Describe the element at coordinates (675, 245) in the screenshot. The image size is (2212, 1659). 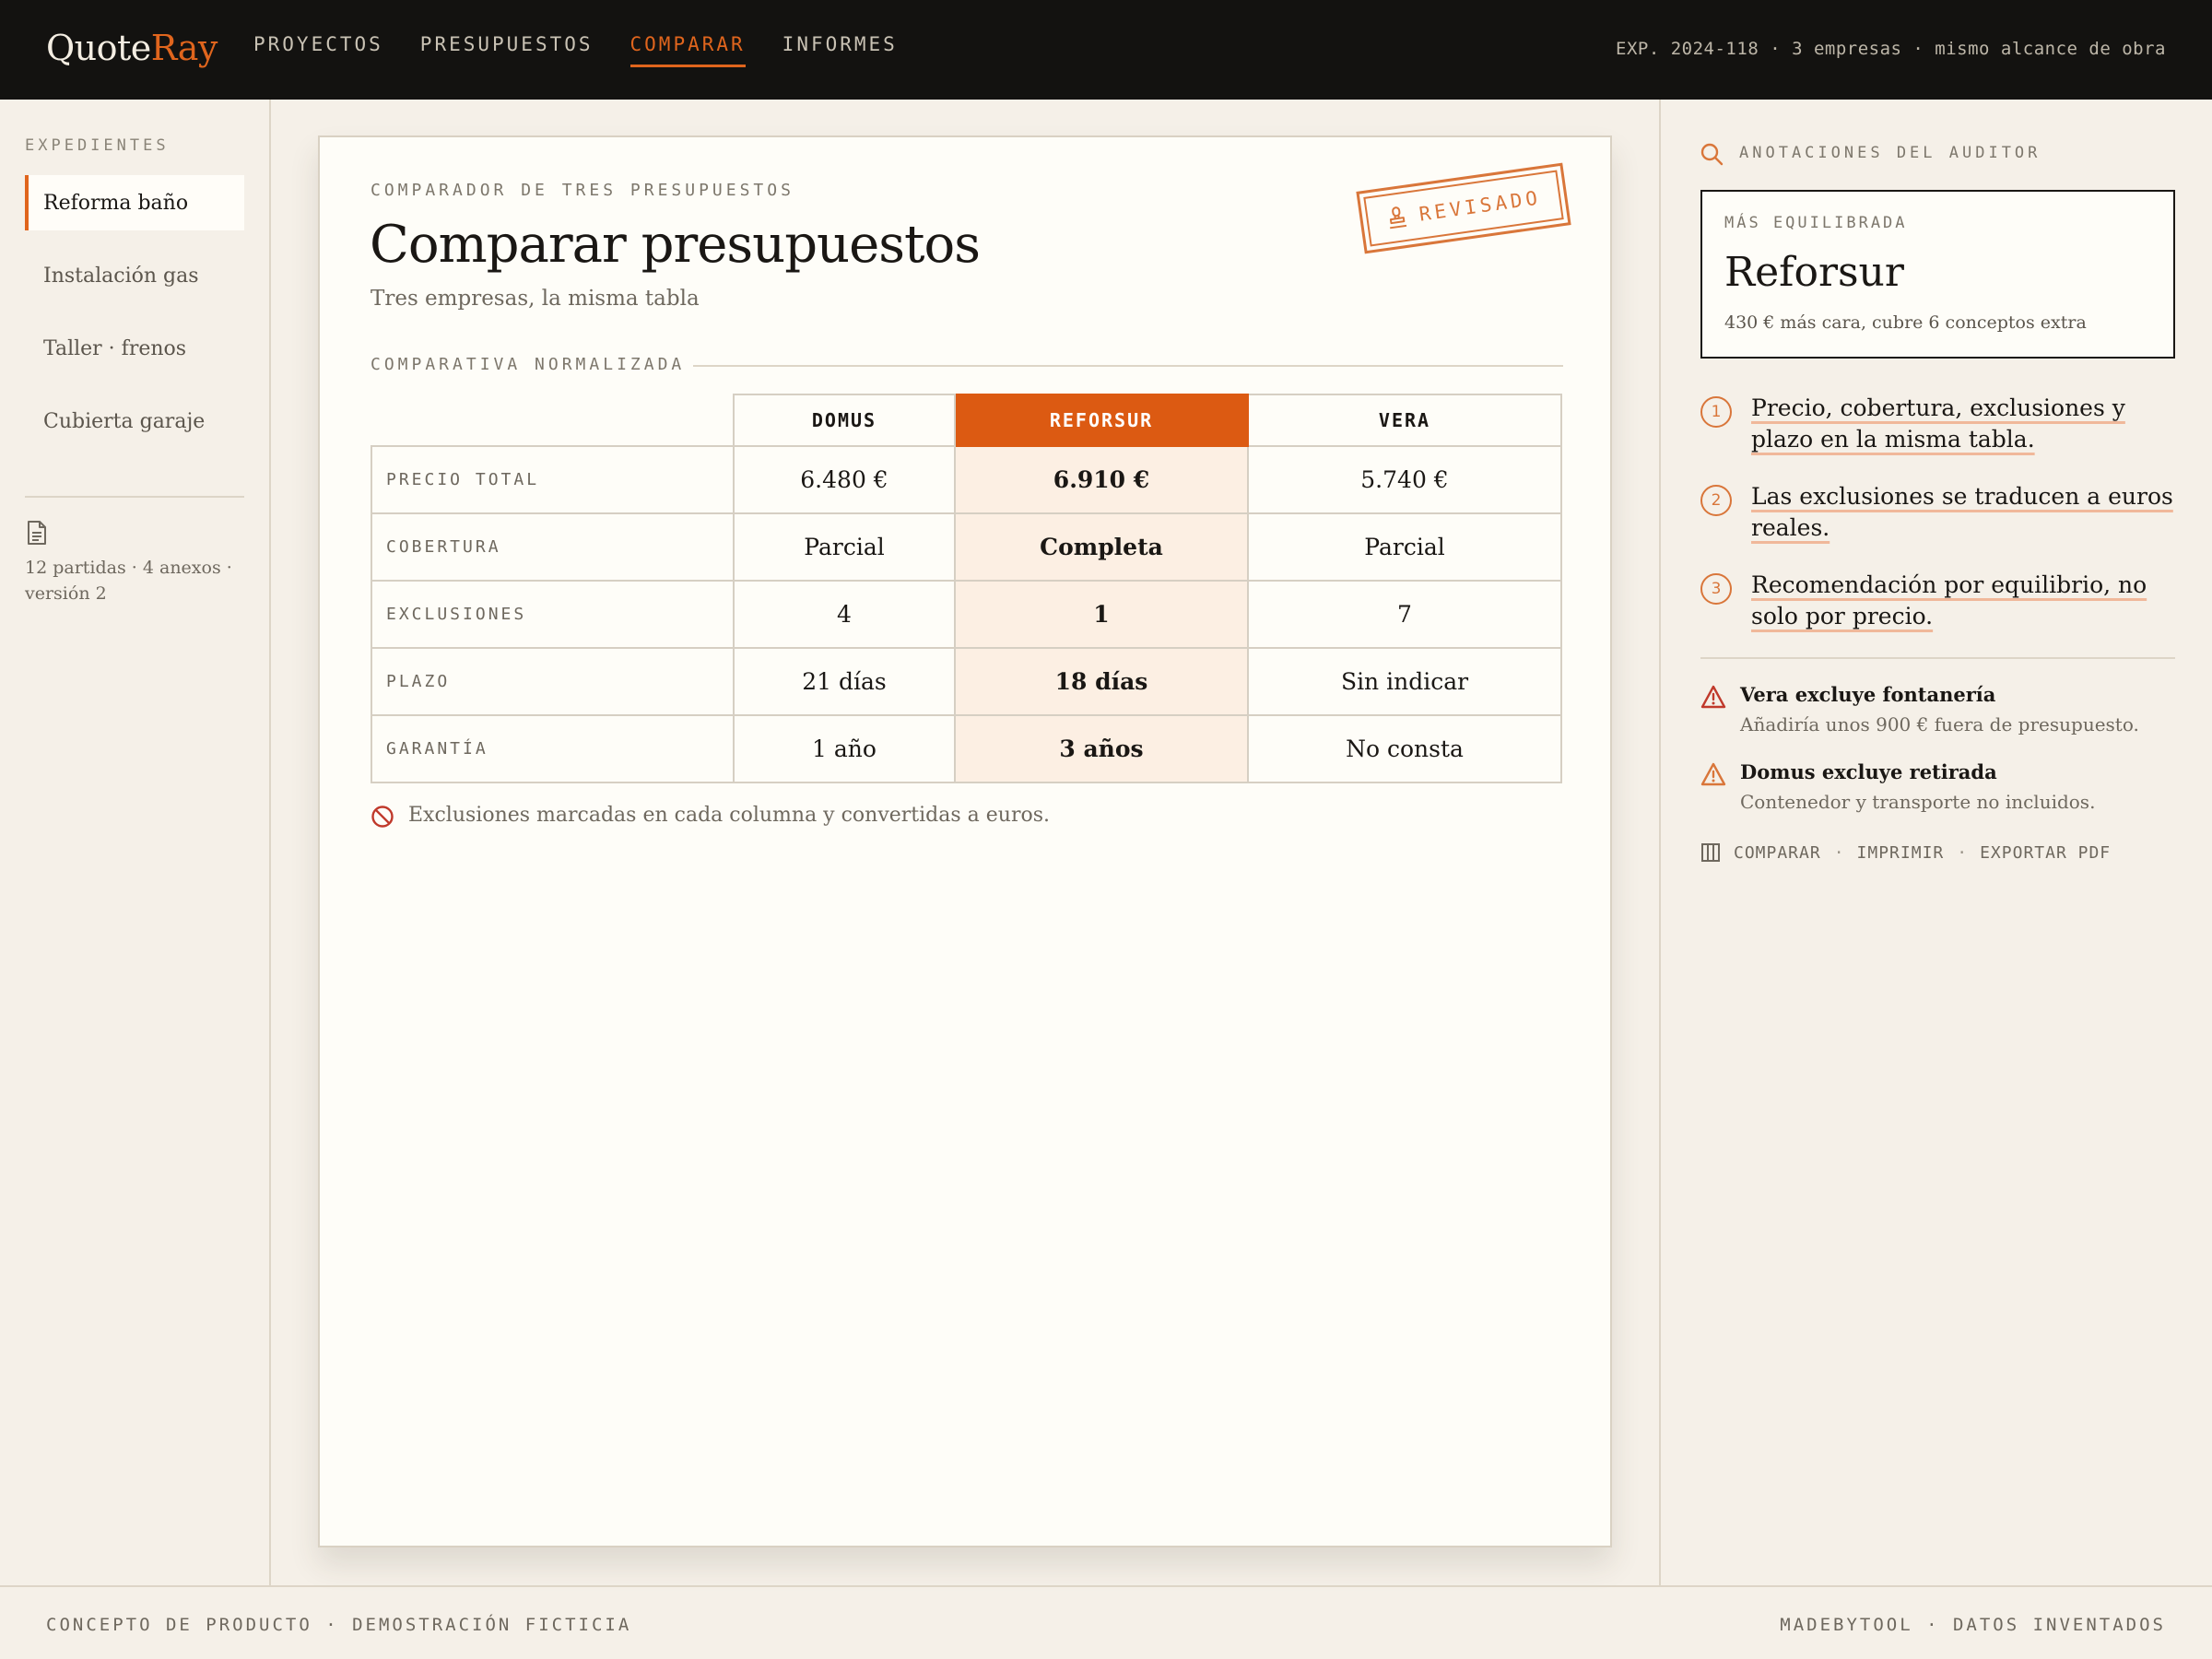
I see `page-title: Comparar presupuestos` at that location.